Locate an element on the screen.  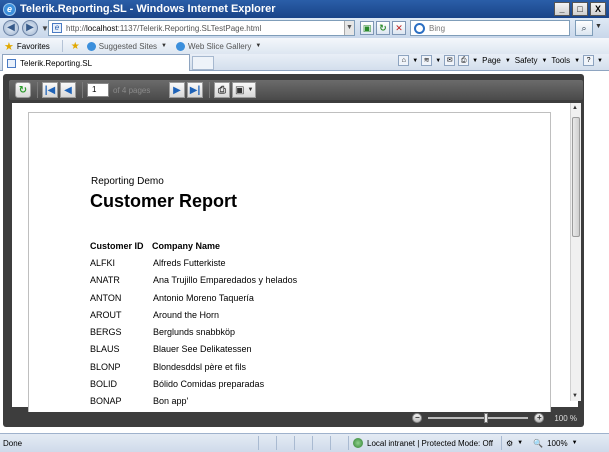
security-zone: Local intranet | Protected Mode: Off is located at coordinates (420, 443).